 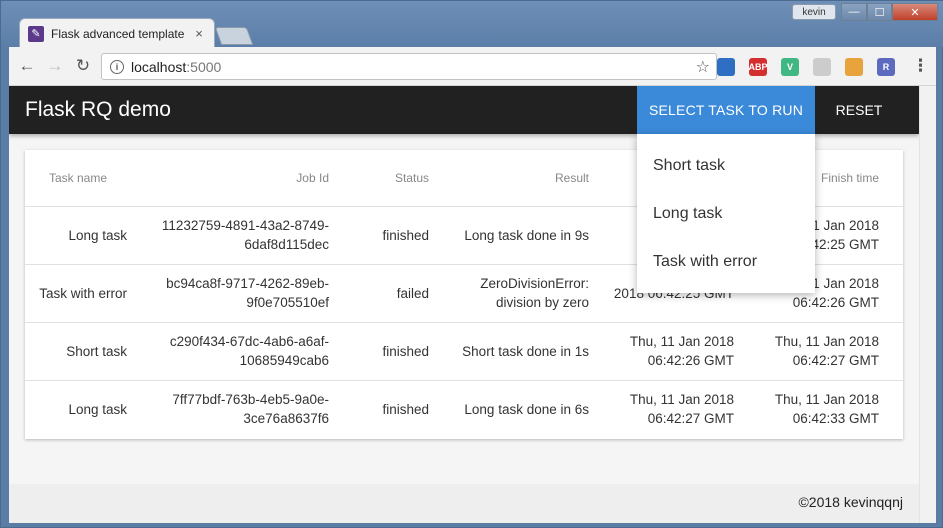 I want to click on ghost-extension-icon, so click(x=822, y=67).